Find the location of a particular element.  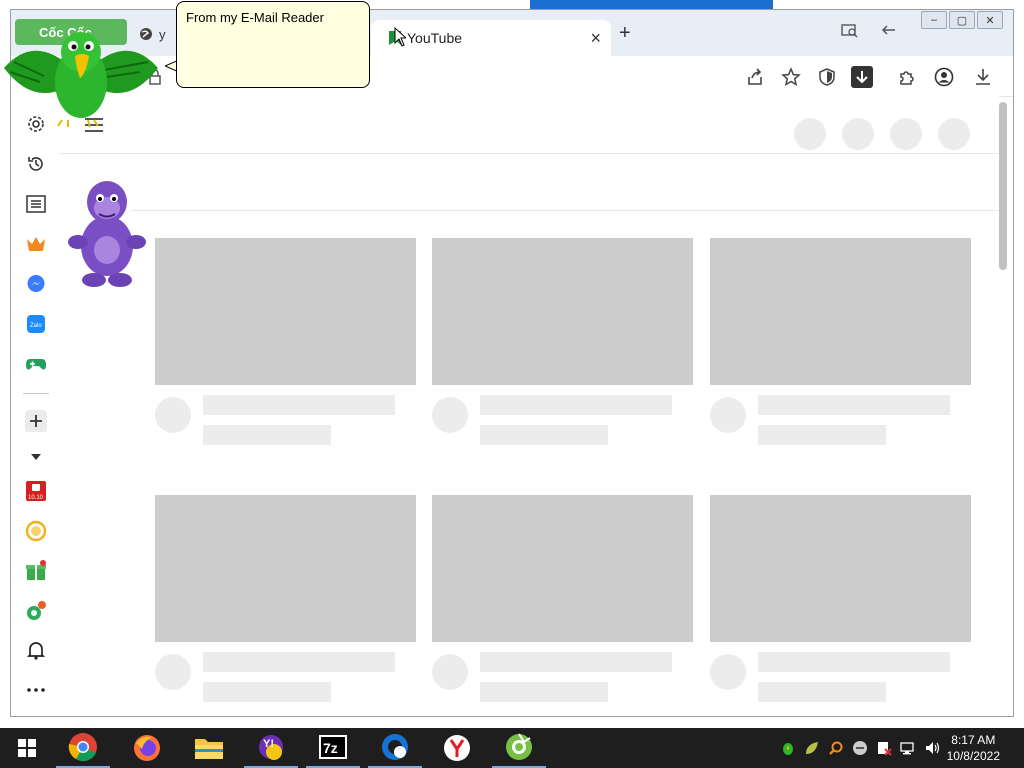

gorilla-icon is located at coordinates (107, 233).